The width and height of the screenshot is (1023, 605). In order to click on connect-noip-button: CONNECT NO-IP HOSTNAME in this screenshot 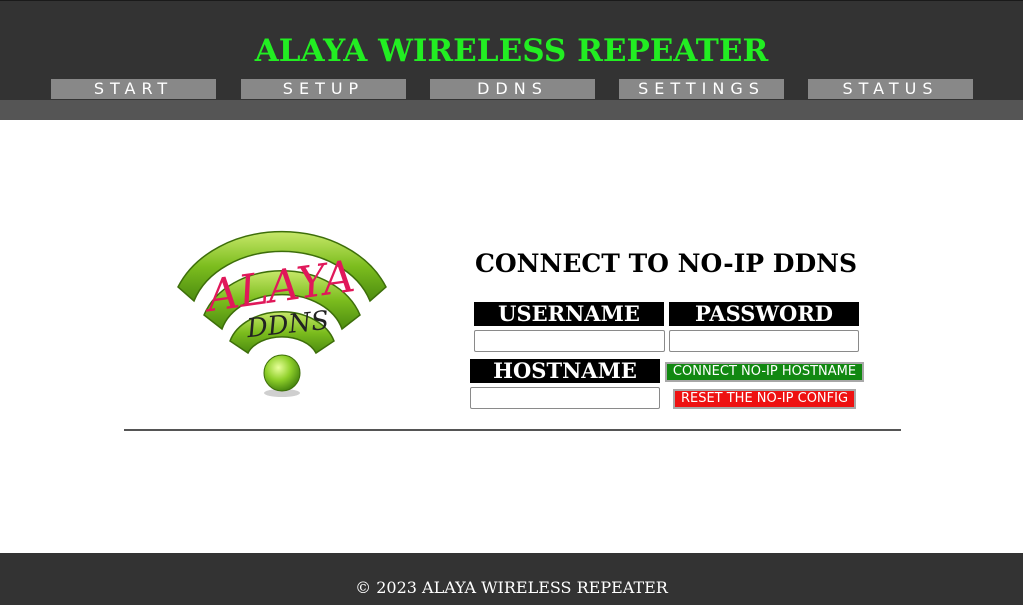, I will do `click(764, 372)`.